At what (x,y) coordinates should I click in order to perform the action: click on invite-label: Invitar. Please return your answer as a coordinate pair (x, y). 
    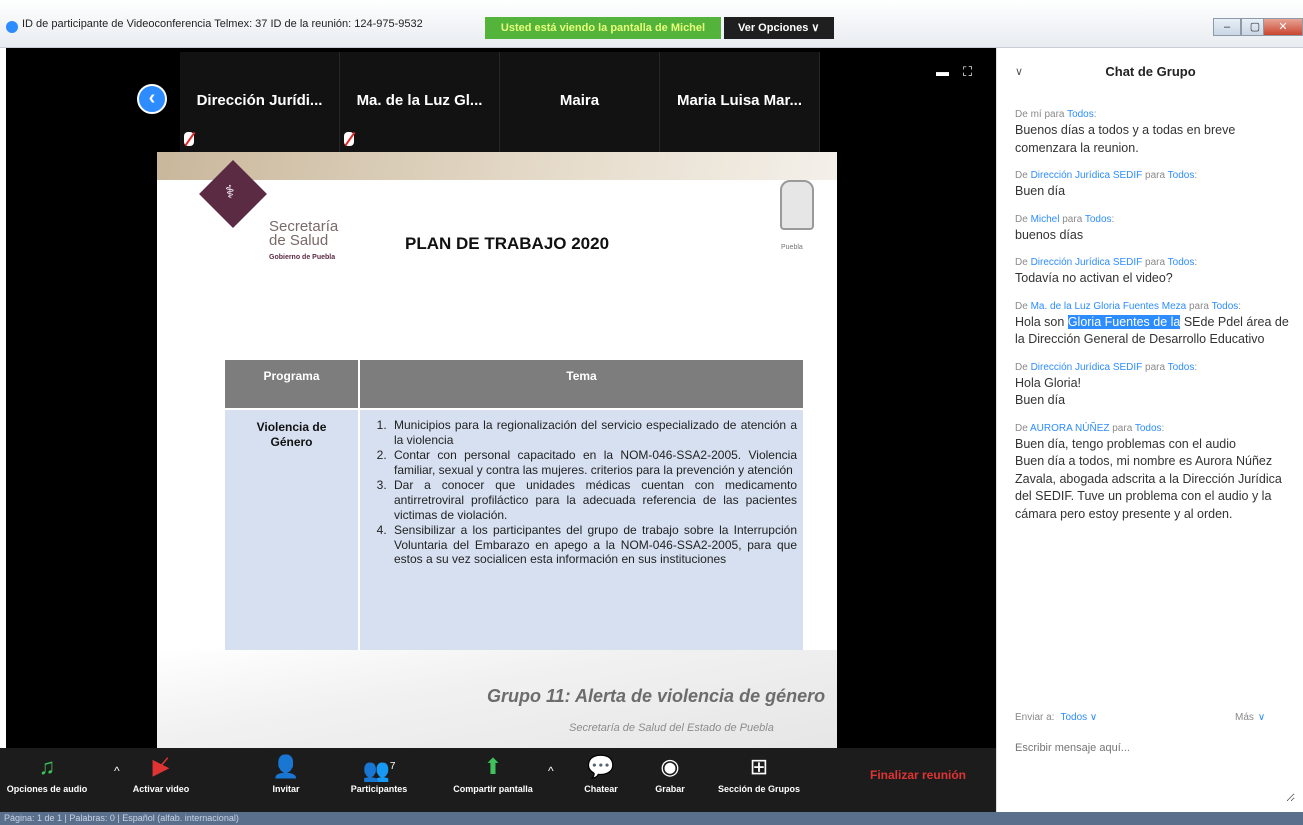
    Looking at the image, I should click on (286, 789).